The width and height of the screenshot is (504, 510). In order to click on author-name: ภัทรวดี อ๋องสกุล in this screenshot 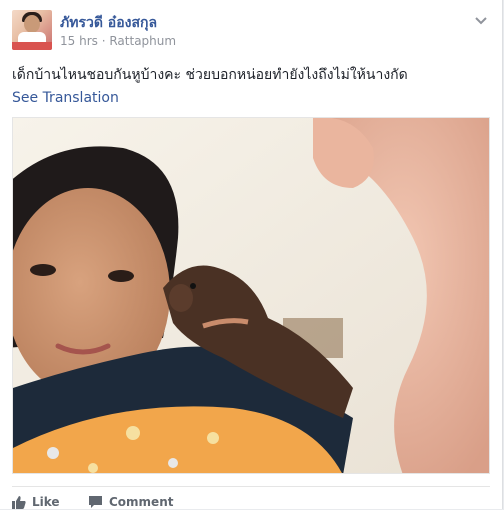, I will do `click(108, 23)`.